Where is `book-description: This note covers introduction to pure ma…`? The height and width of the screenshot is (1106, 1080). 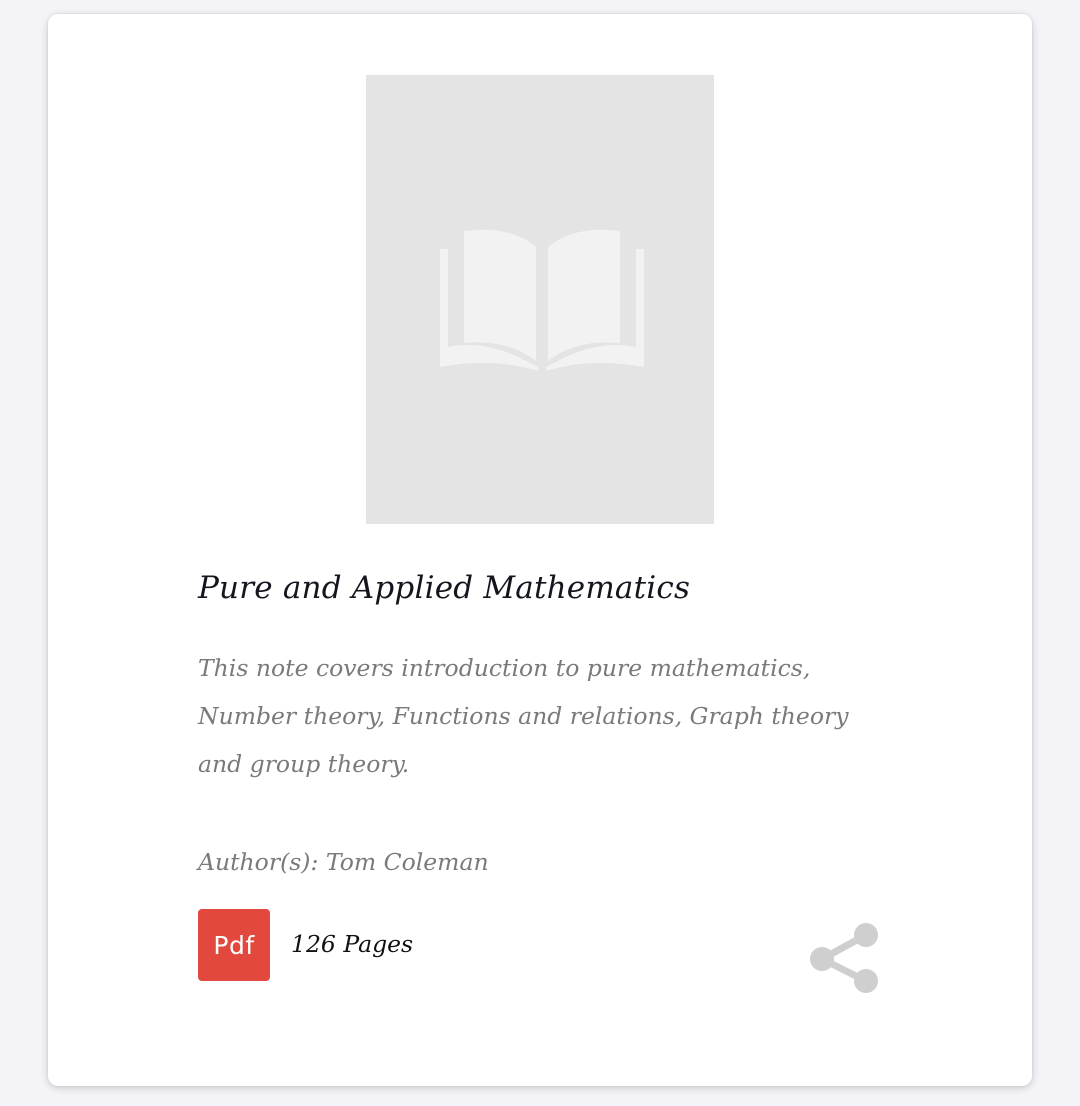
book-description: This note covers introduction to pure ma… is located at coordinates (523, 716).